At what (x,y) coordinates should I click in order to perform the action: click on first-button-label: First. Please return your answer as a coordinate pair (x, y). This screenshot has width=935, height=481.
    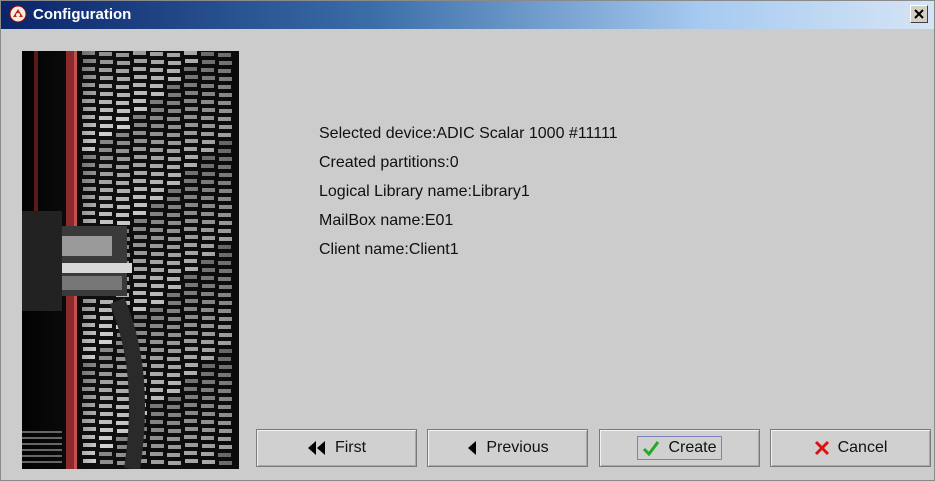
    Looking at the image, I should click on (350, 447).